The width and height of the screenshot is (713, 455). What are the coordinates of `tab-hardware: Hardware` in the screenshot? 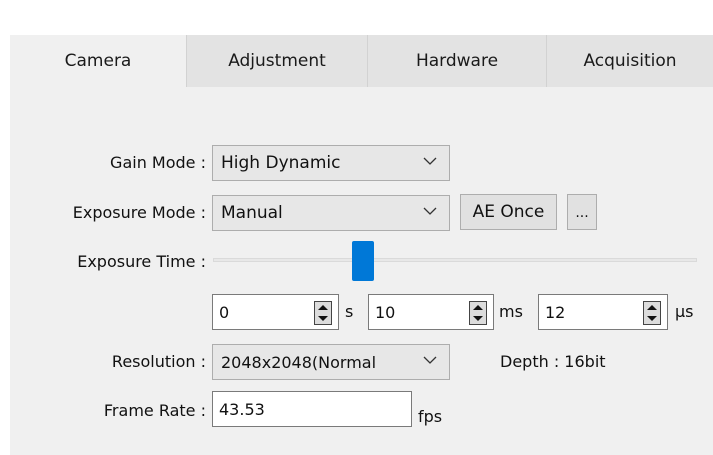 It's located at (457, 61).